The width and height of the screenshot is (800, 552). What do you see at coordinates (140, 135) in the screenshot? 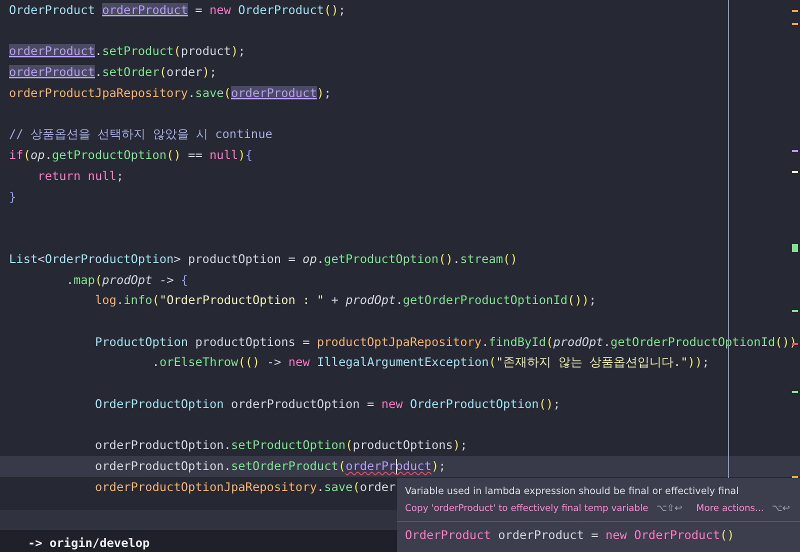
I see `code-line: // 상품옵션을 선택하지 않았을 시 continue` at bounding box center [140, 135].